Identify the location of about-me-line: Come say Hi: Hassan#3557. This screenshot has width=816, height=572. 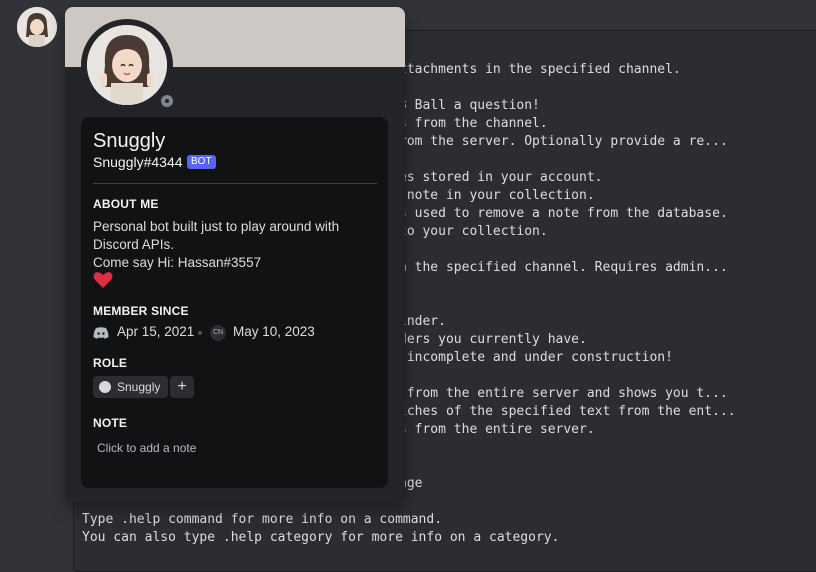
(177, 262).